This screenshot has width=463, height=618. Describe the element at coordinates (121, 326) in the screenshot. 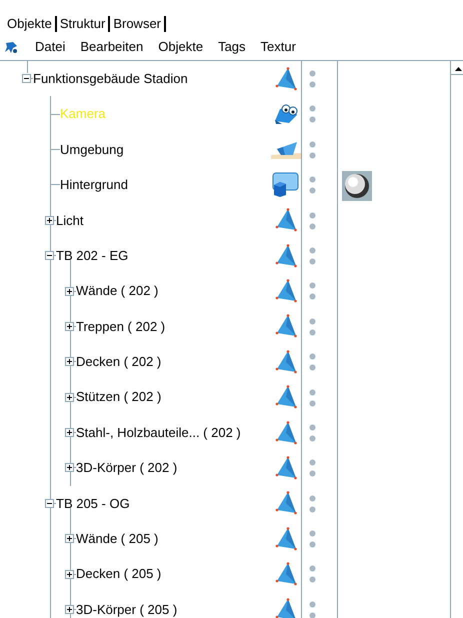

I see `tree-item-label: Treppen ( 202 )` at that location.